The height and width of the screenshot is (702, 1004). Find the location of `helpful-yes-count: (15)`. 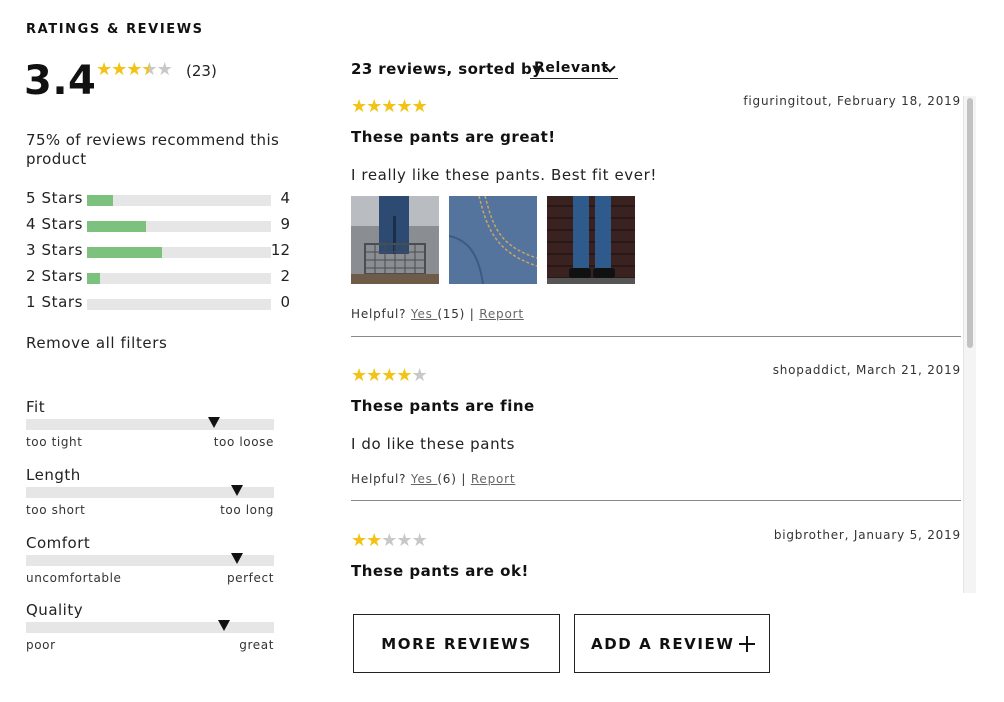

helpful-yes-count: (15) is located at coordinates (451, 314).